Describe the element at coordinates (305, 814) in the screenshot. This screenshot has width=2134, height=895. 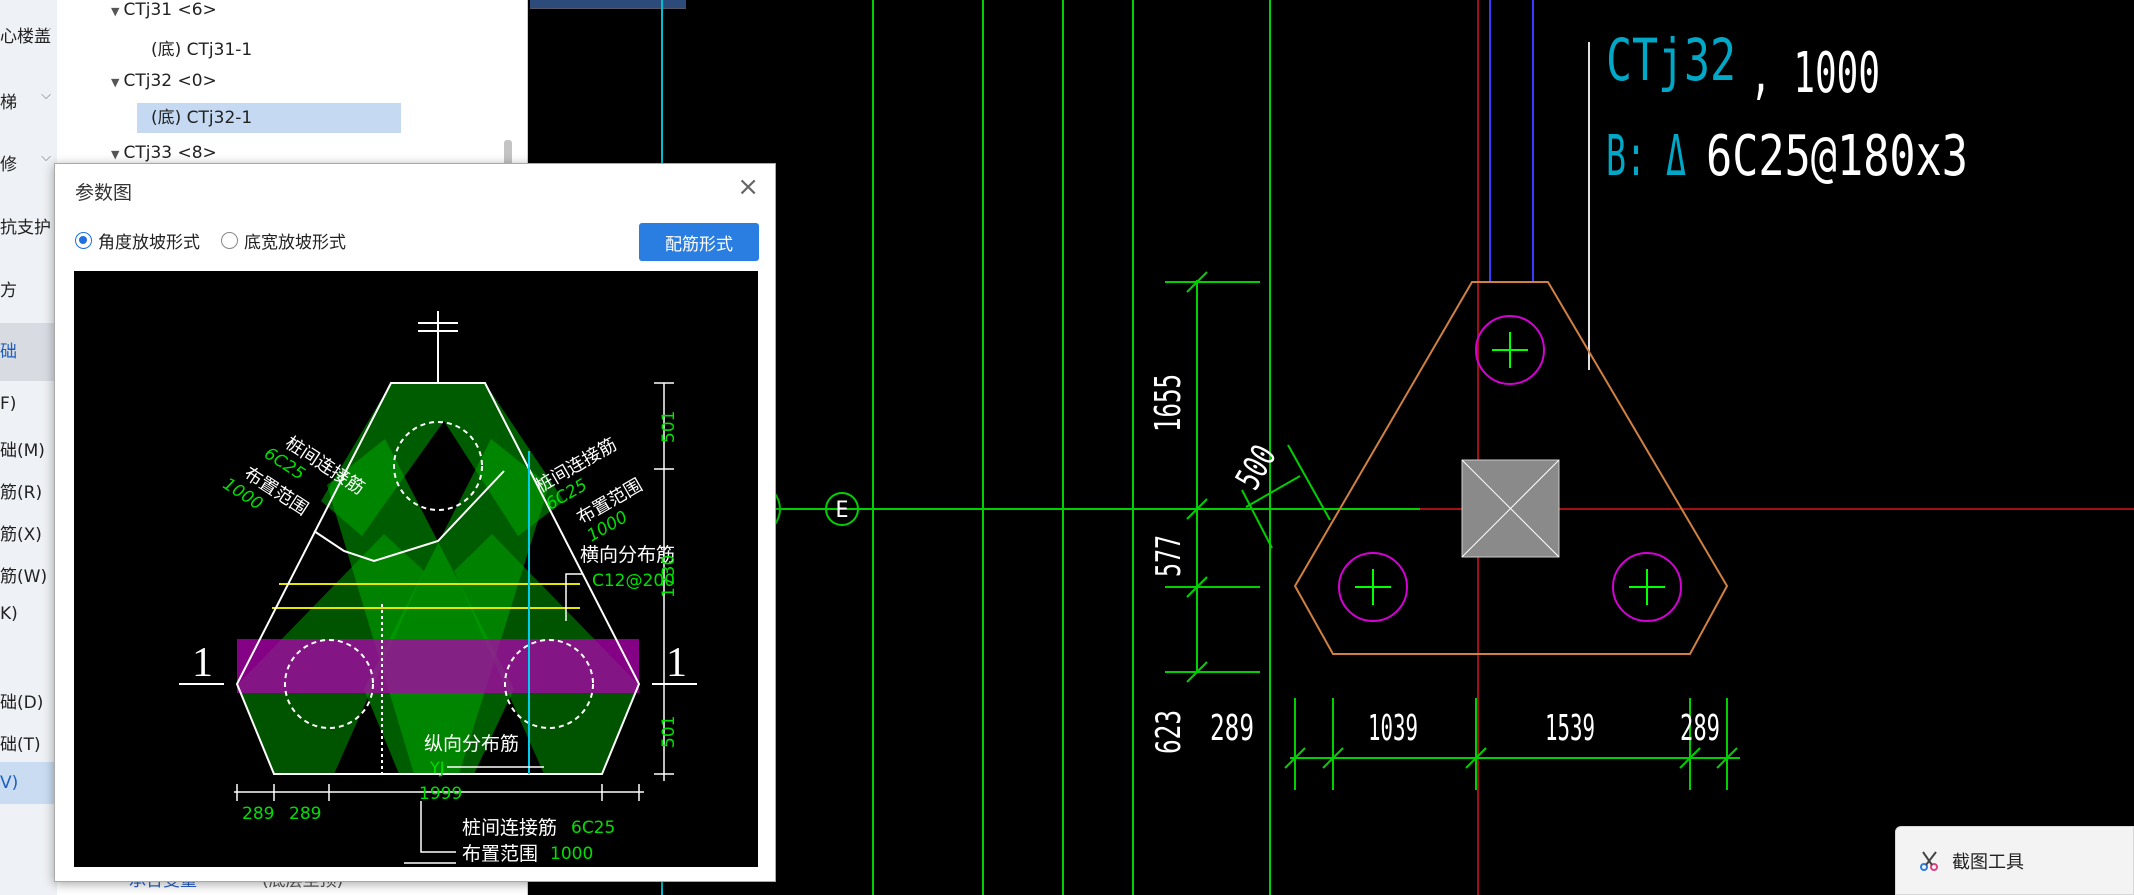
I see `dim-289-b: 289` at that location.